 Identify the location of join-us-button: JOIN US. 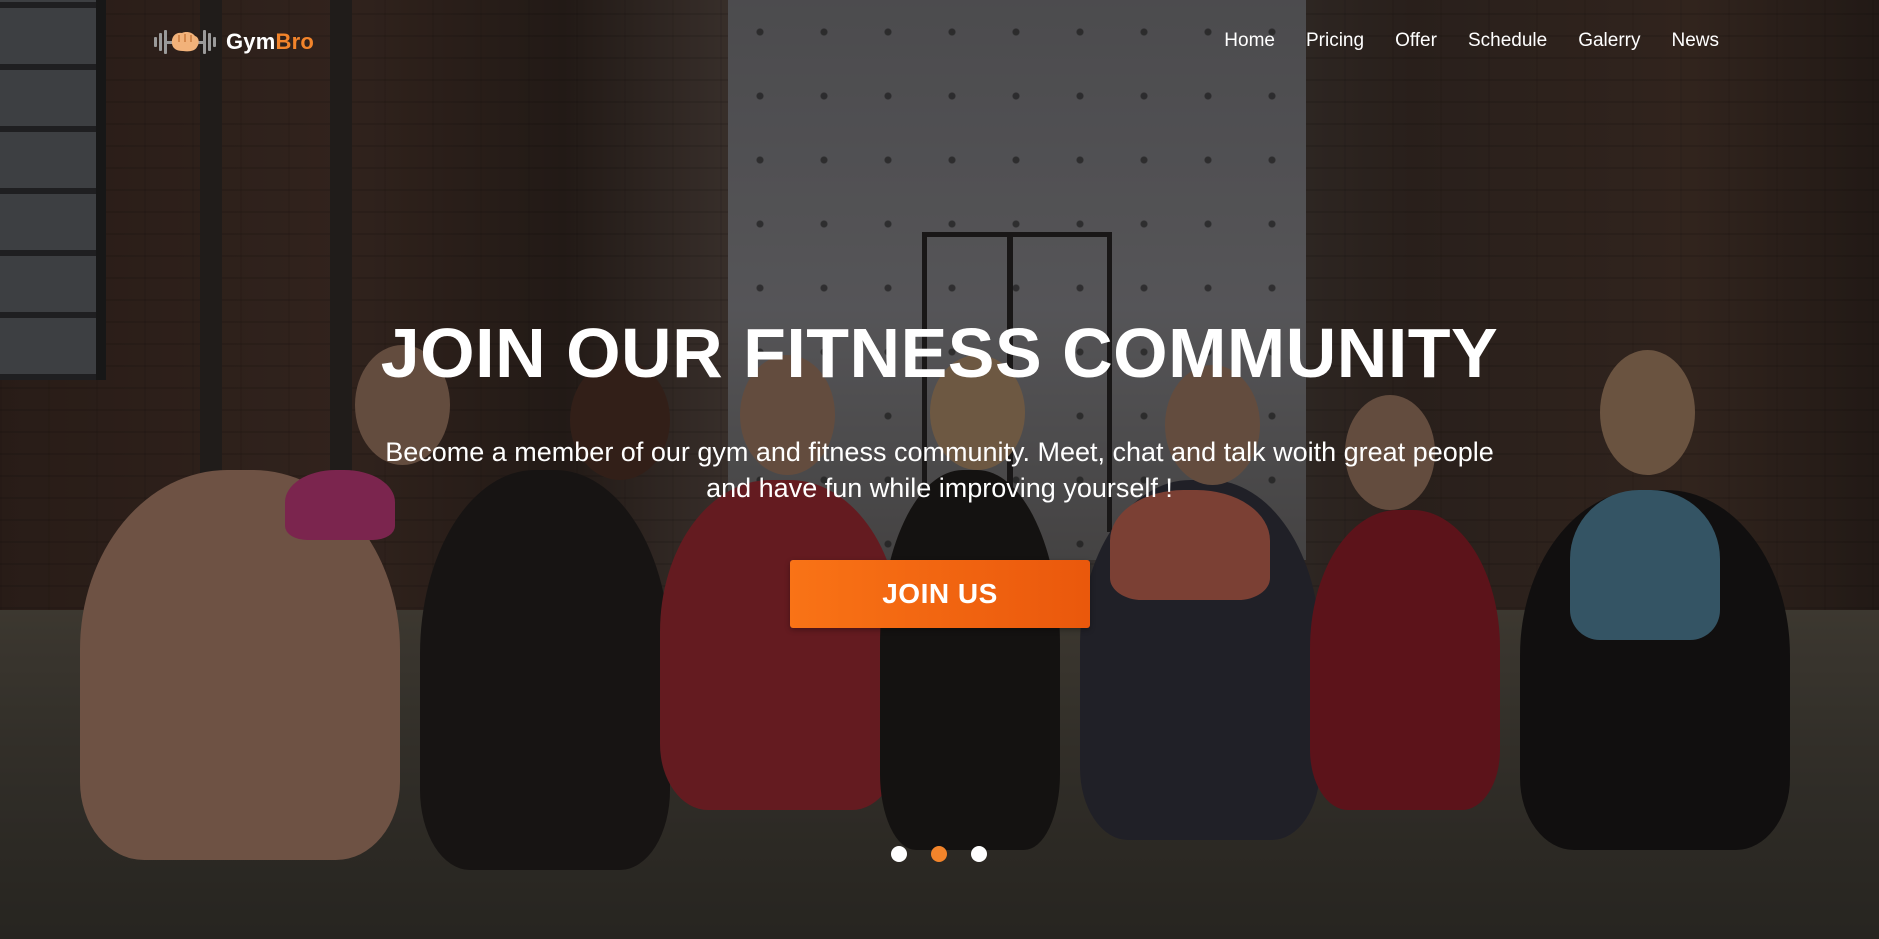
(940, 594).